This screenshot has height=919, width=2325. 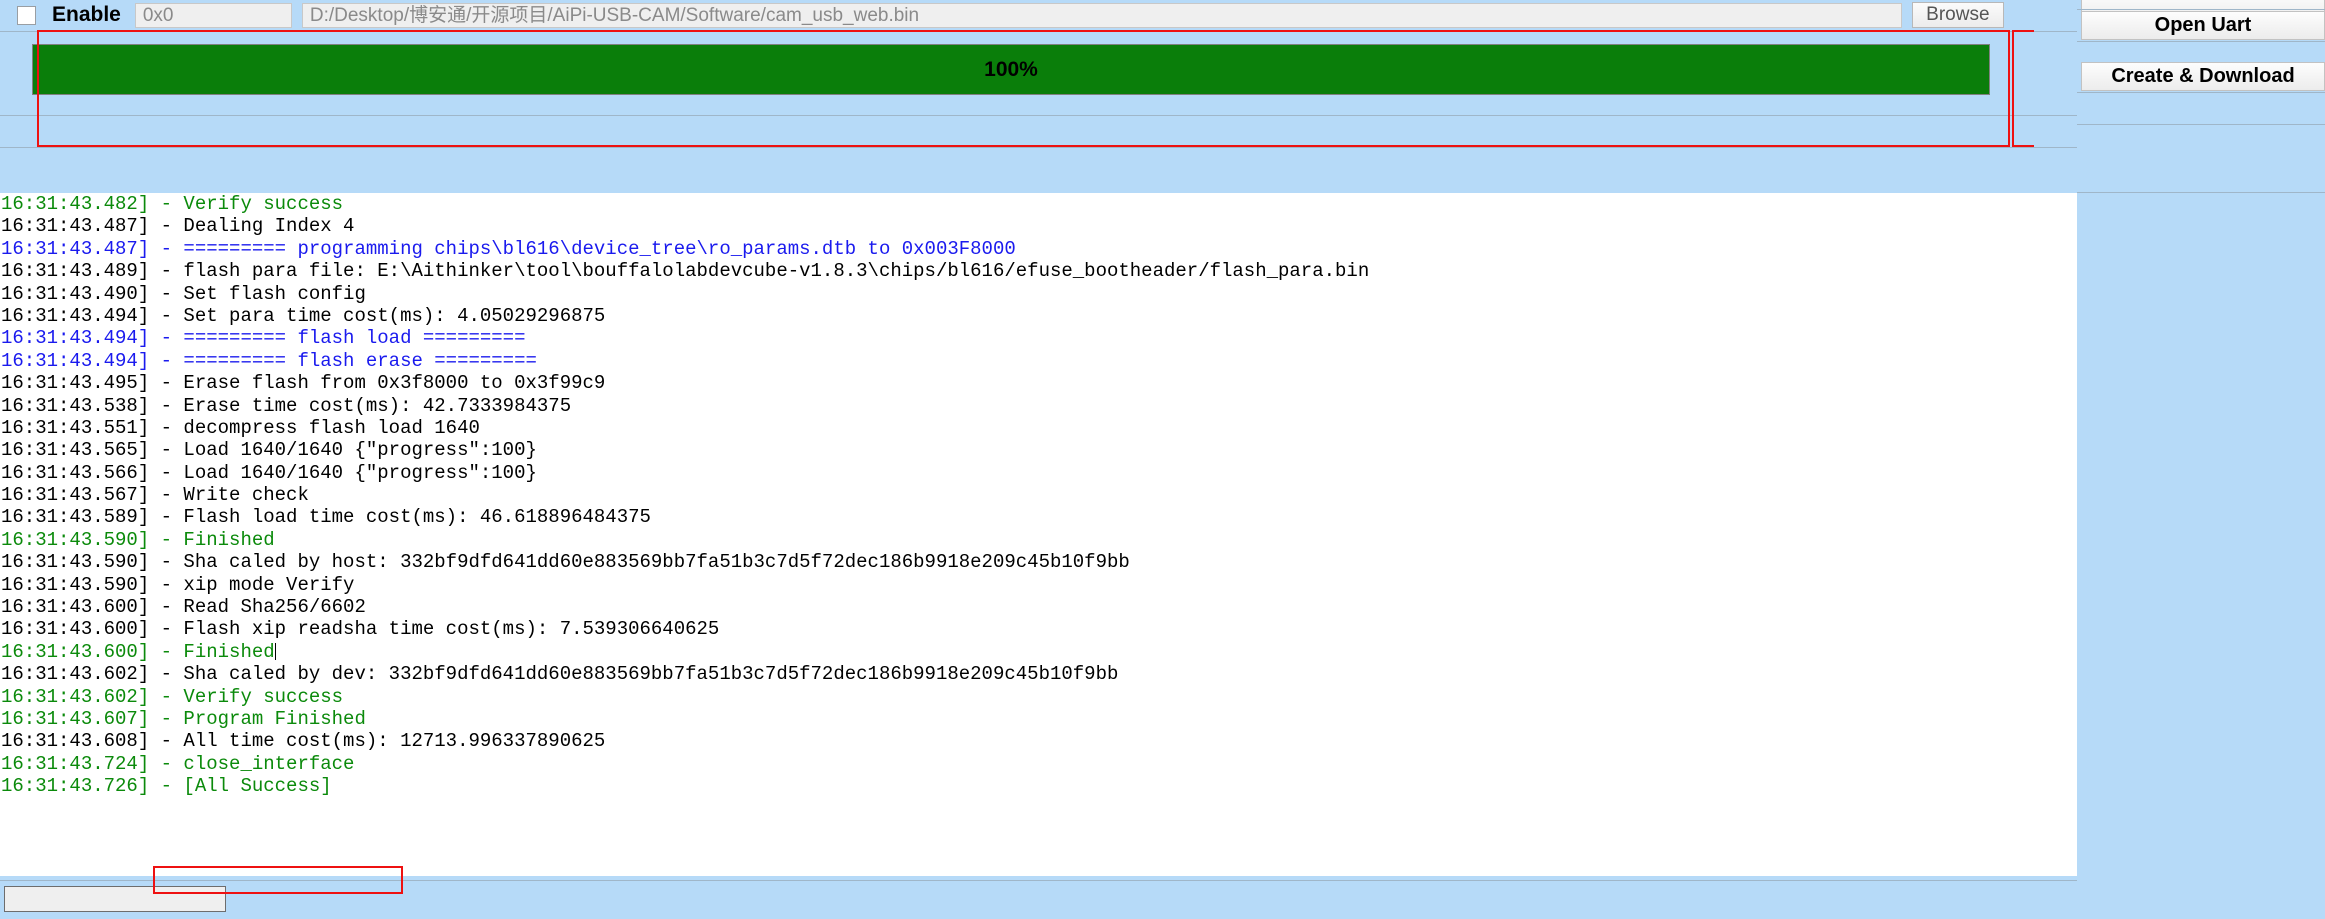 I want to click on divider-top, so click(x=1038, y=31).